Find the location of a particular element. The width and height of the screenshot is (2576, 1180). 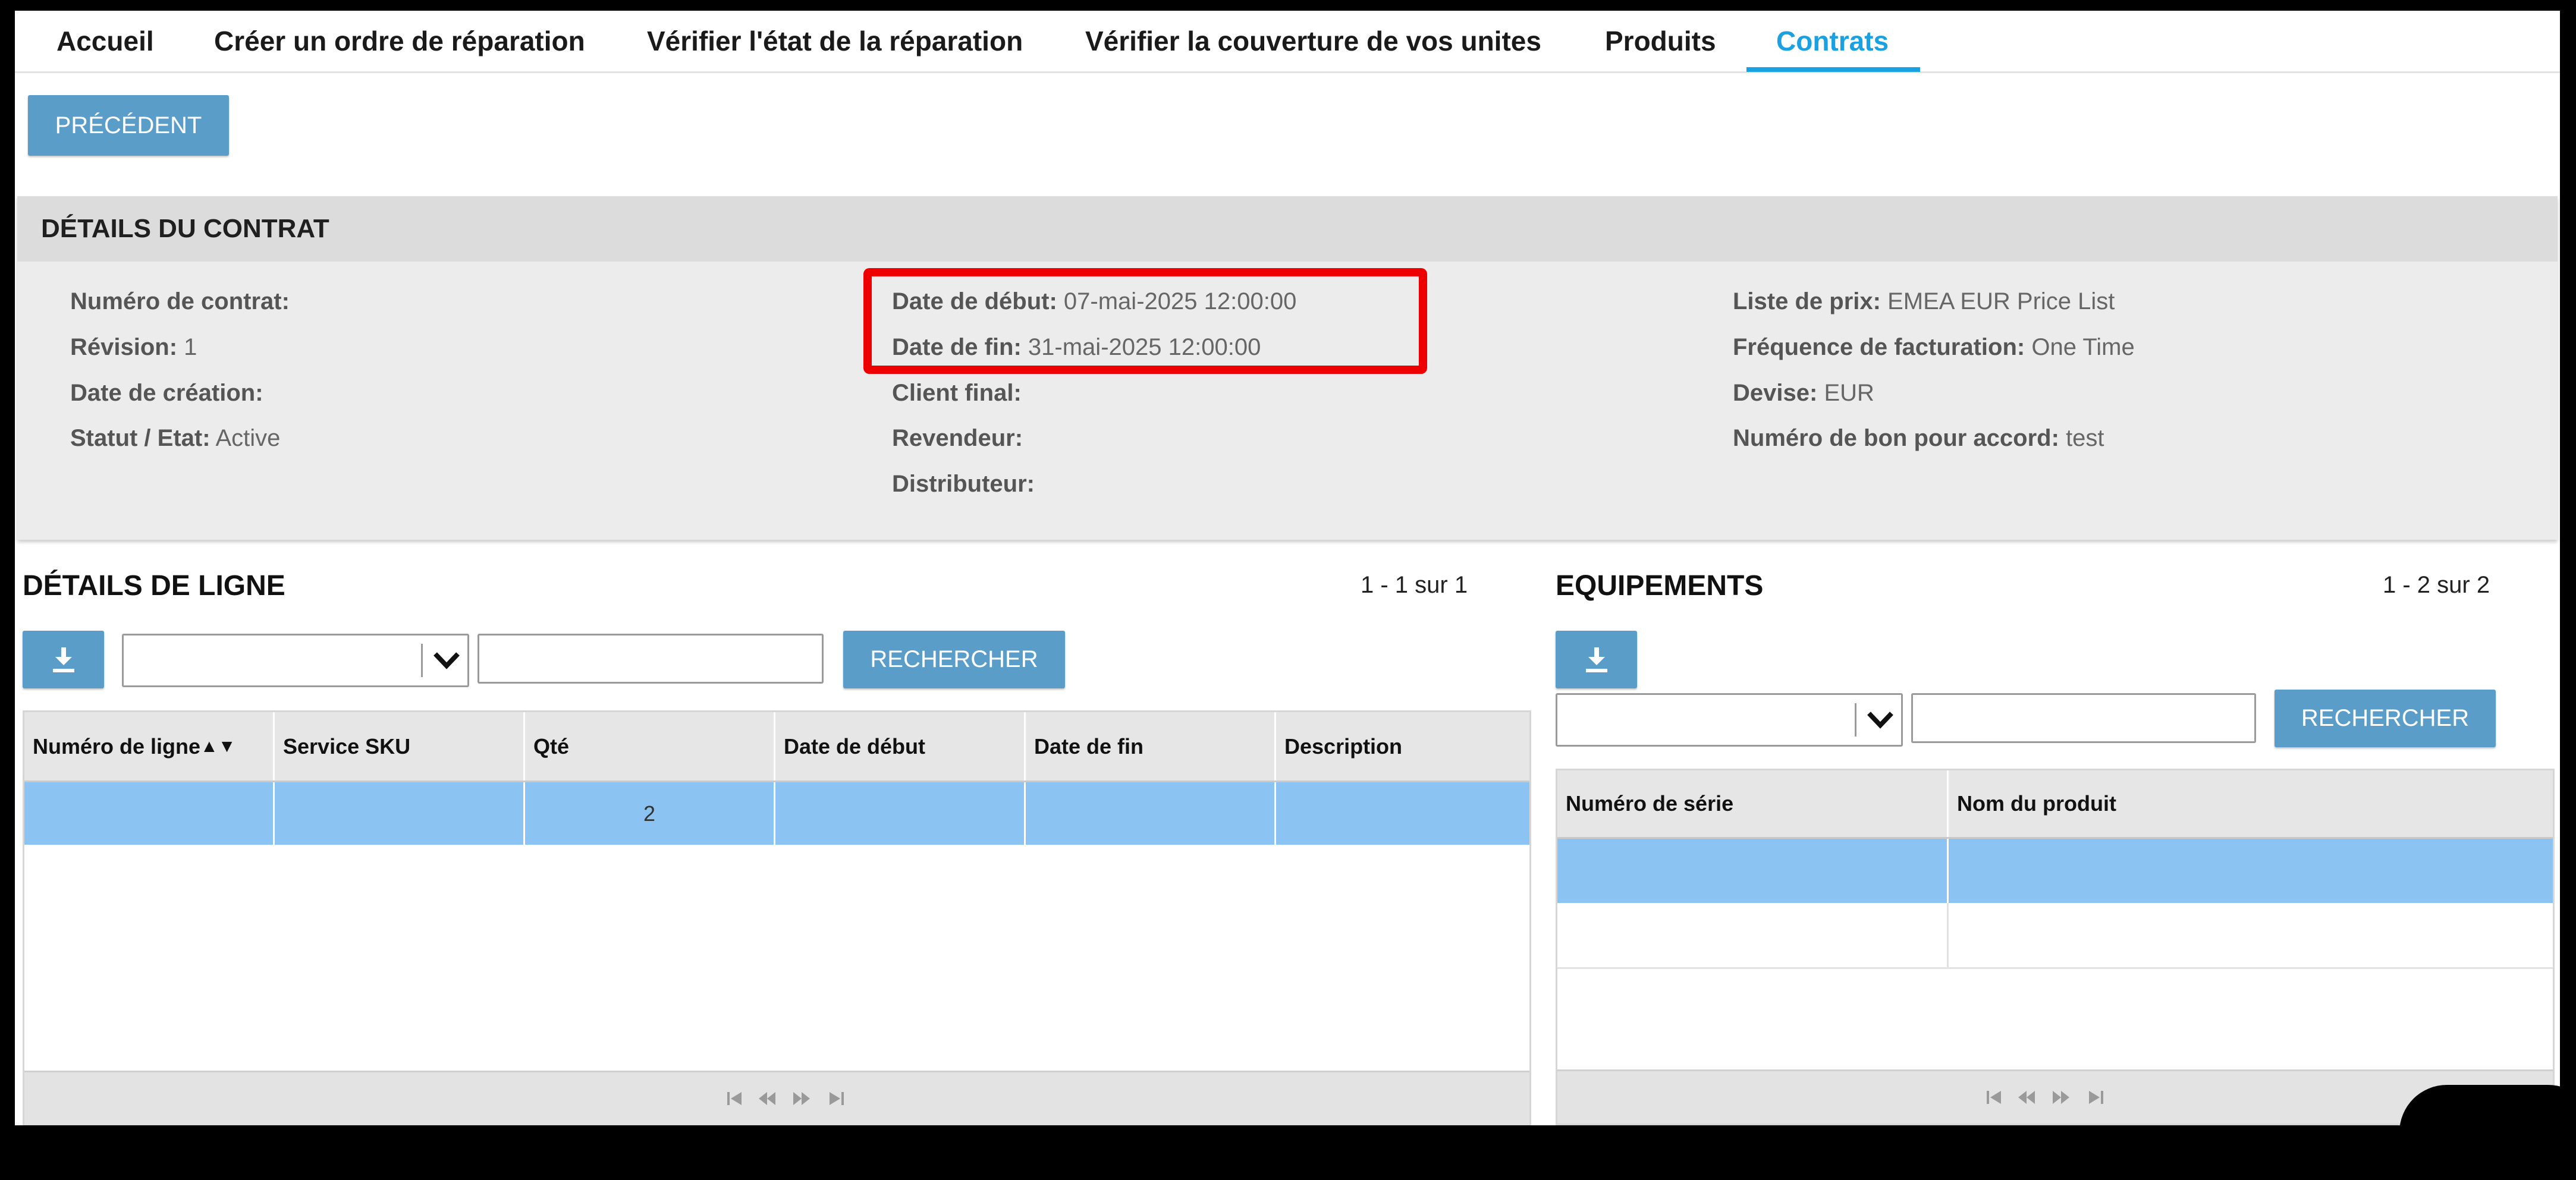

field-currency: Devise: EUR is located at coordinates (1803, 393).